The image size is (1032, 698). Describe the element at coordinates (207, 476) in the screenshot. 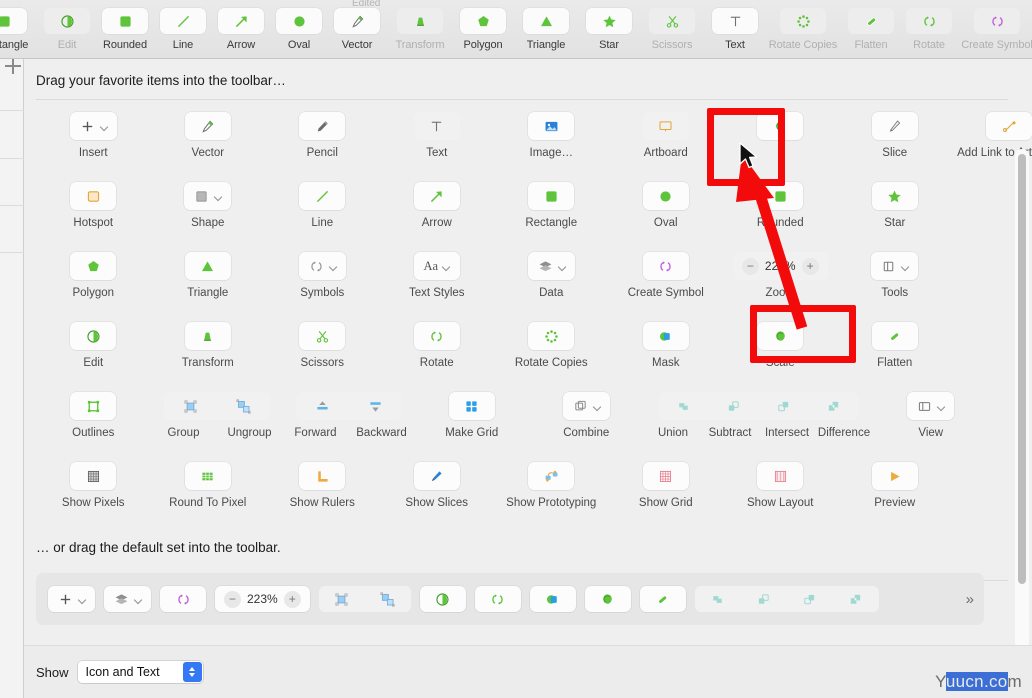

I see `round-to-pixel-icon` at that location.